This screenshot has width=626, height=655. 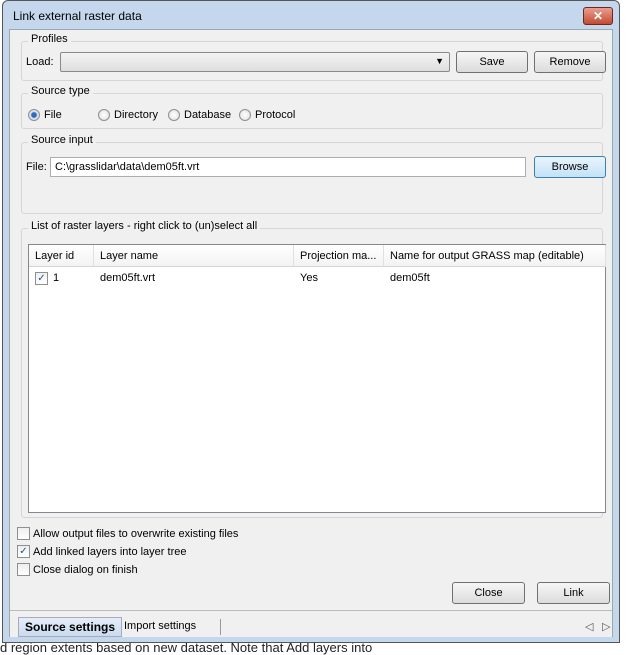 I want to click on column-header-output-name: Name for output GRASS map (editable), so click(x=495, y=256).